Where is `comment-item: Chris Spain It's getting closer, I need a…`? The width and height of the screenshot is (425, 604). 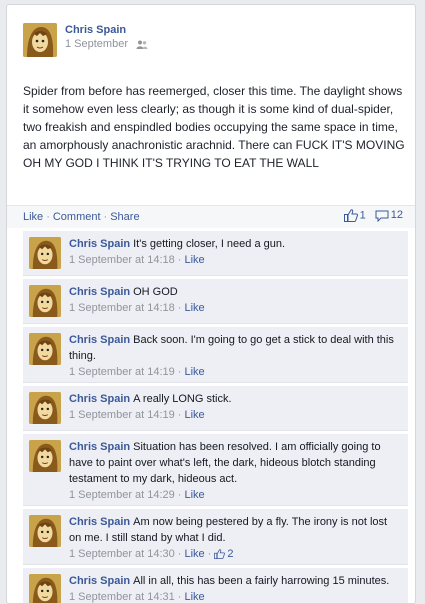 comment-item: Chris Spain It's getting closer, I need a… is located at coordinates (215, 253).